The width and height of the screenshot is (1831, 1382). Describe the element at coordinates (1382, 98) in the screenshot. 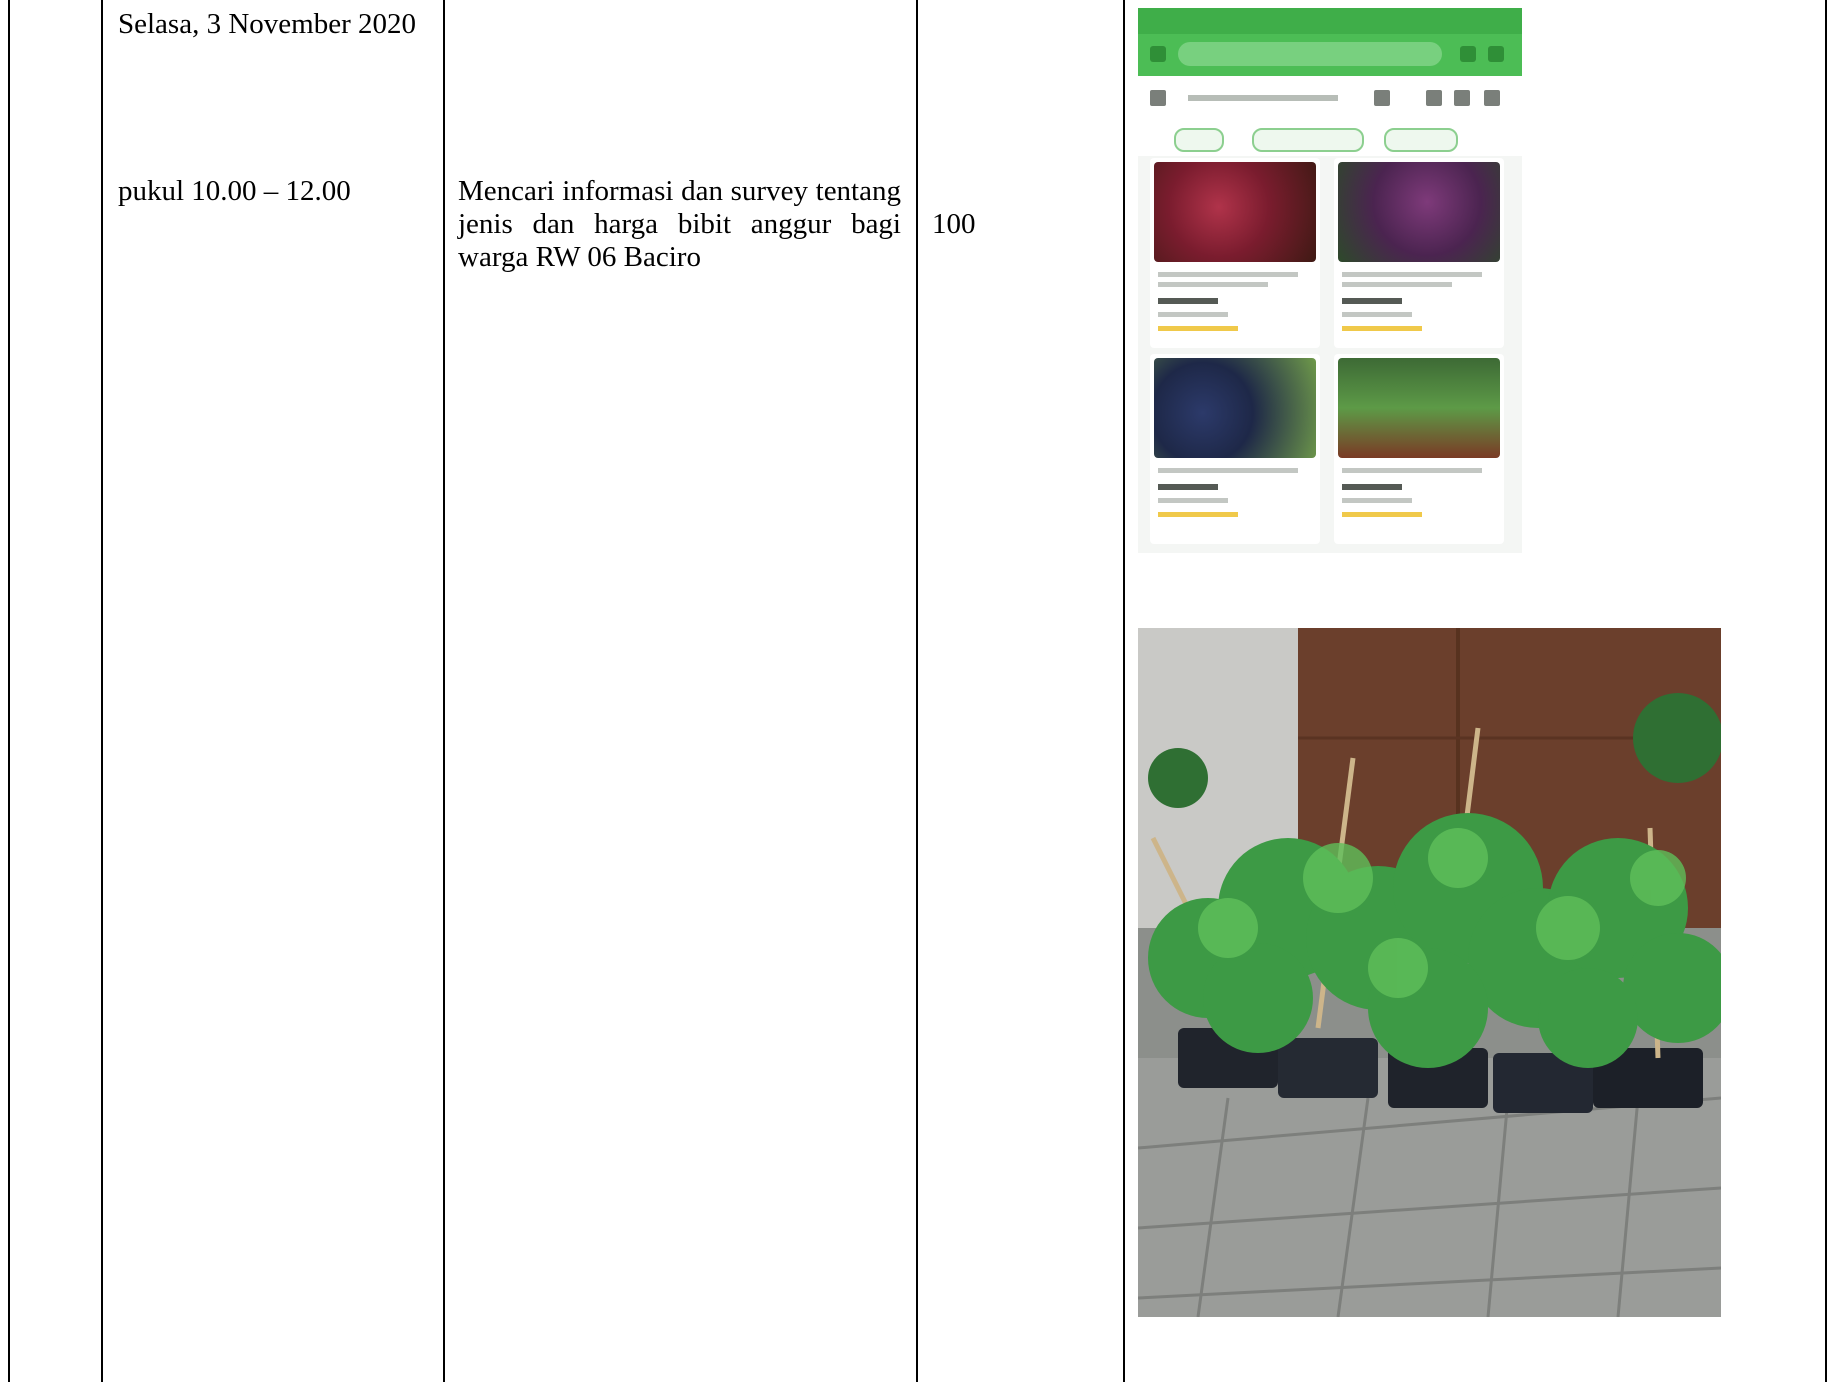

I see `filter-icon` at that location.